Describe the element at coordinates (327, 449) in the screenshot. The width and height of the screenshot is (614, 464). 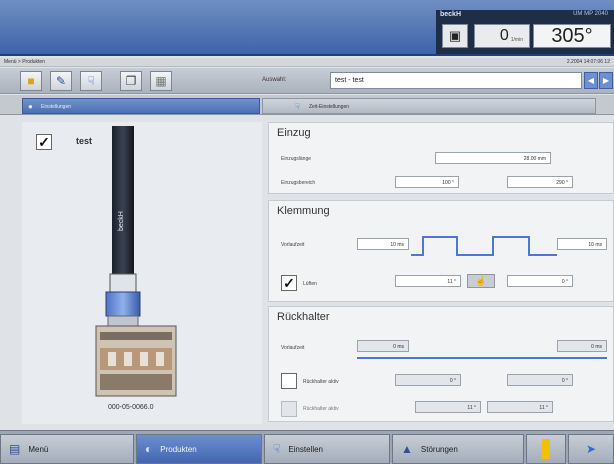
I see `einstellen-button: ☟ Einstellen` at that location.